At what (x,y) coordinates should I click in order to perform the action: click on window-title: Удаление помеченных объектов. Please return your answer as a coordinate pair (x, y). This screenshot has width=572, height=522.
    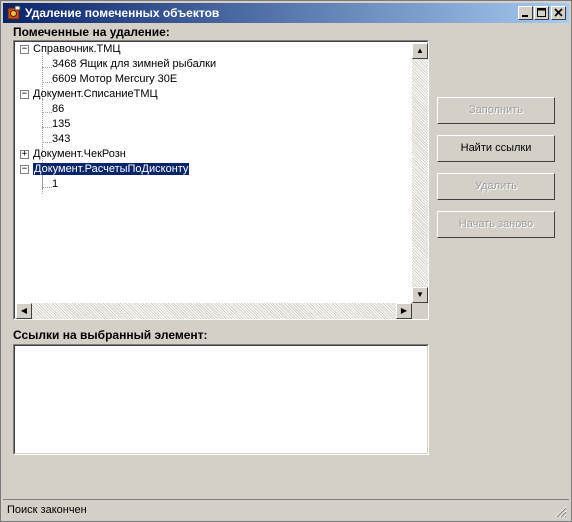
    Looking at the image, I should click on (122, 13).